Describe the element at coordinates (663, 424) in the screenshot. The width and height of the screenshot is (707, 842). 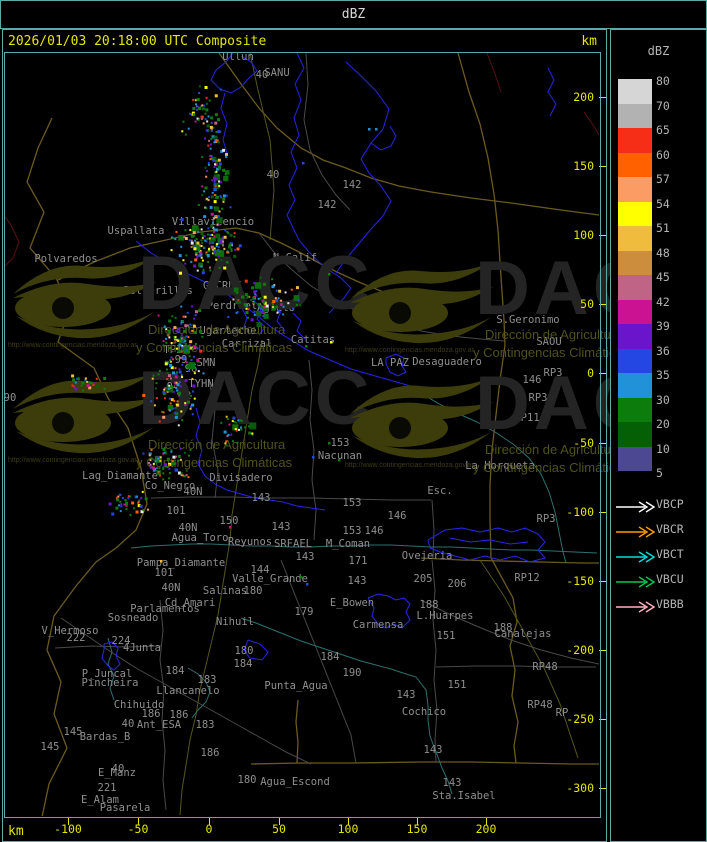
I see `colorbar-value-label: 20` at that location.